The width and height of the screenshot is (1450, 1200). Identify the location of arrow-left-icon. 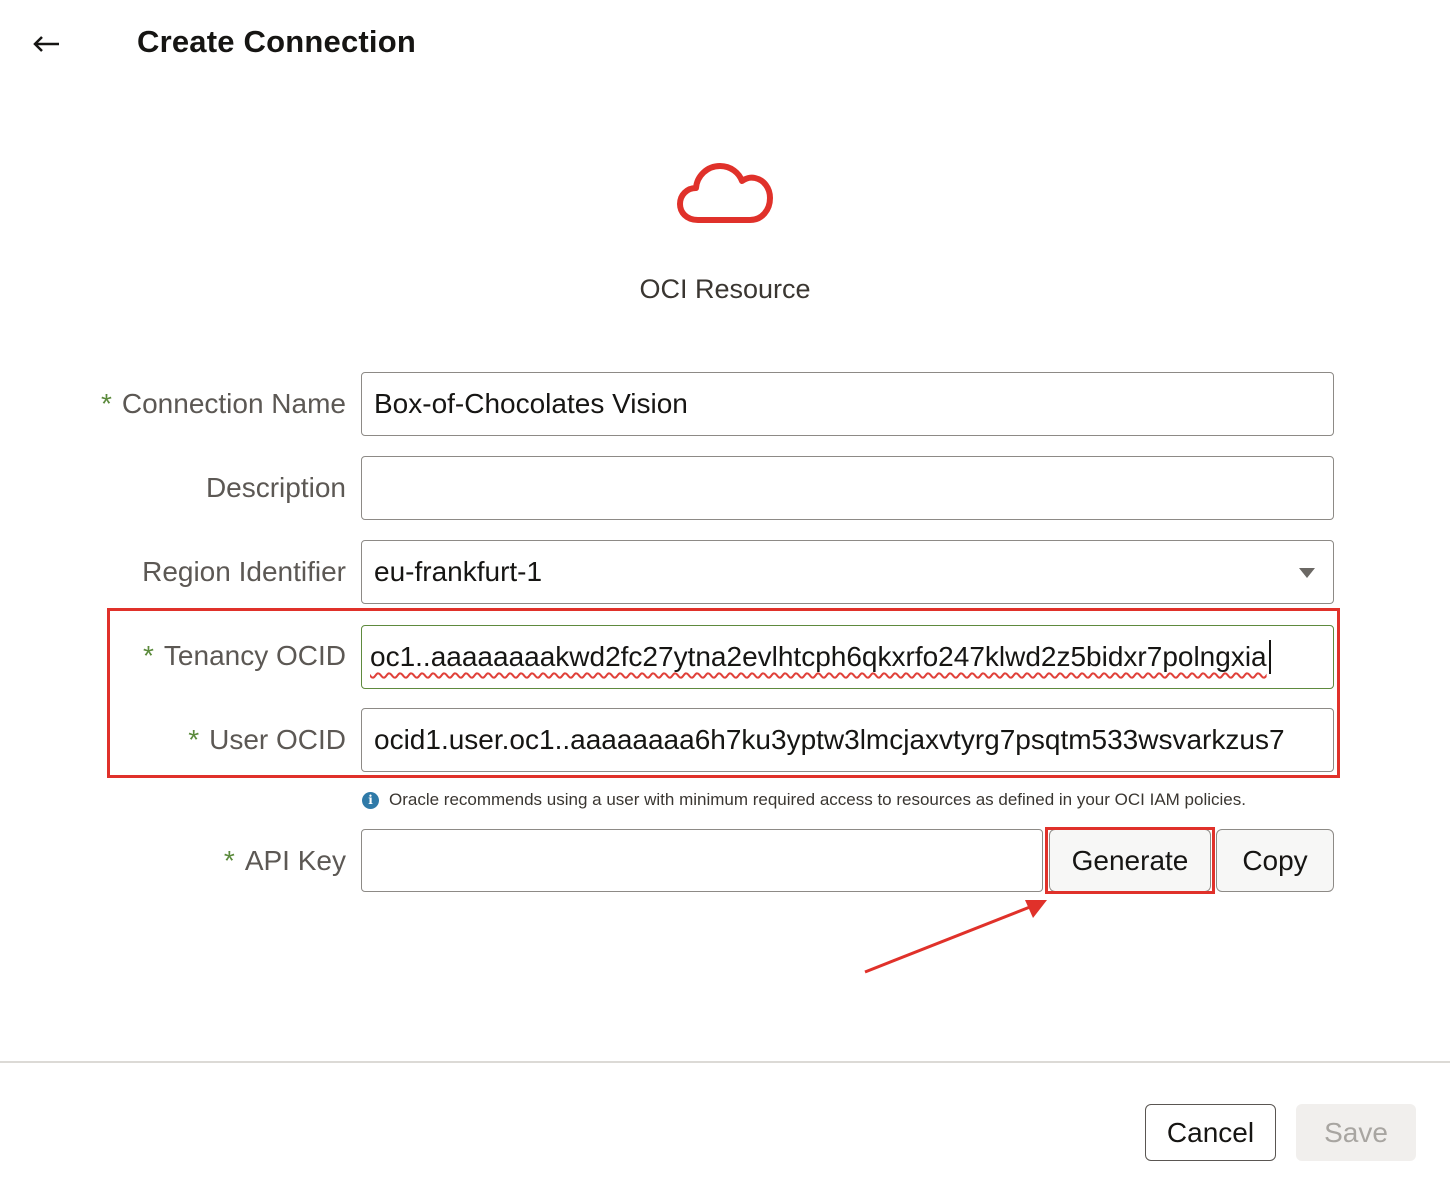
(46, 44).